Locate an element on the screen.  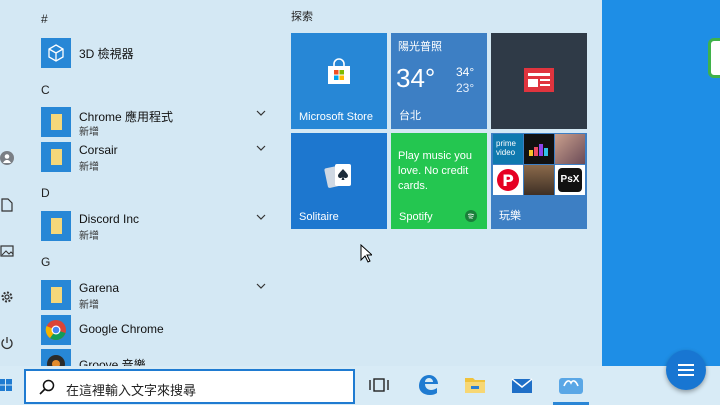
tile-label: Spotify is located at coordinates (416, 217).